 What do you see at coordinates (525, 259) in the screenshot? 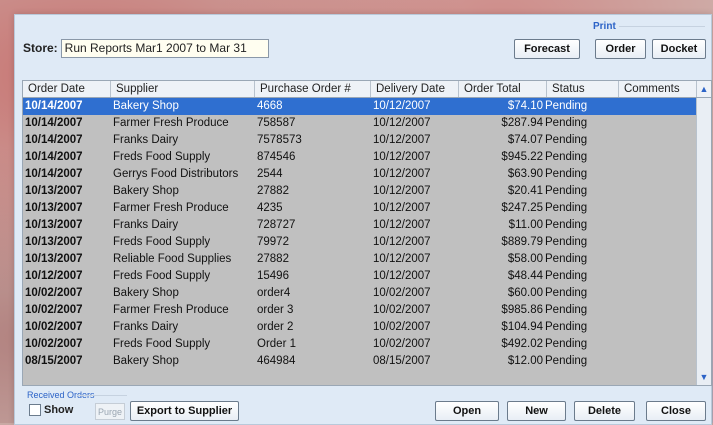
I see `order-total-cell: $58.00` at bounding box center [525, 259].